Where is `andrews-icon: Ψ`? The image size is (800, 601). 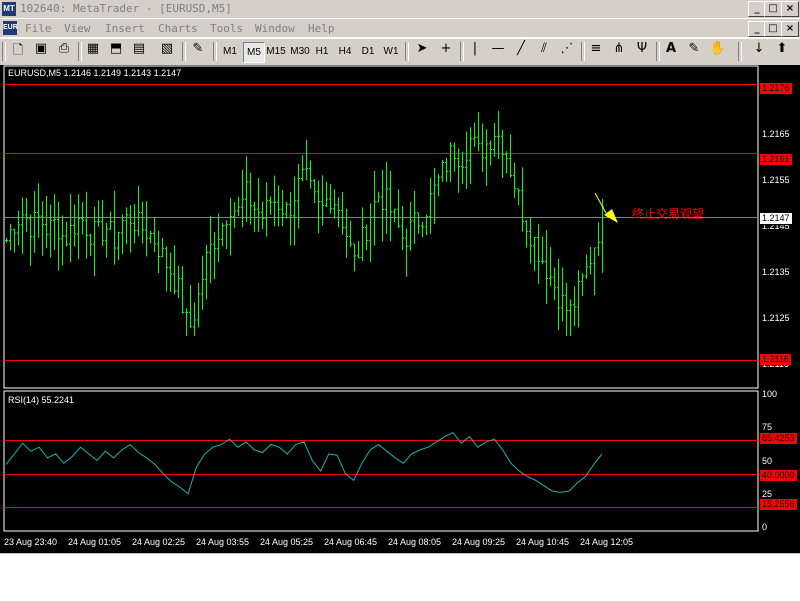
andrews-icon: Ψ is located at coordinates (642, 51).